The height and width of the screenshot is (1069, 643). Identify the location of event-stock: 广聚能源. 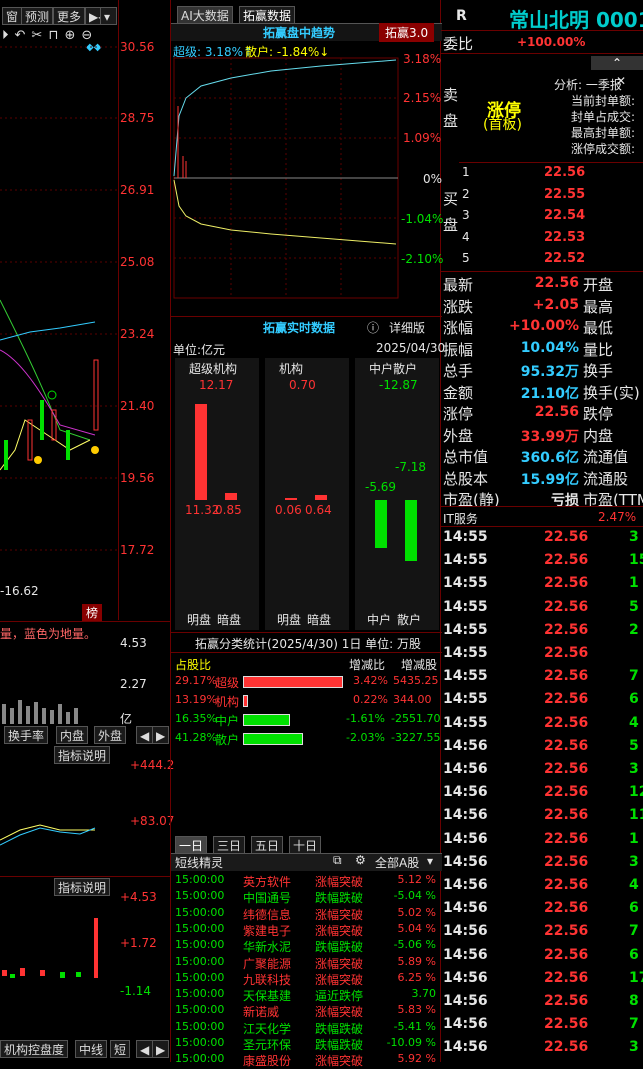
(267, 963).